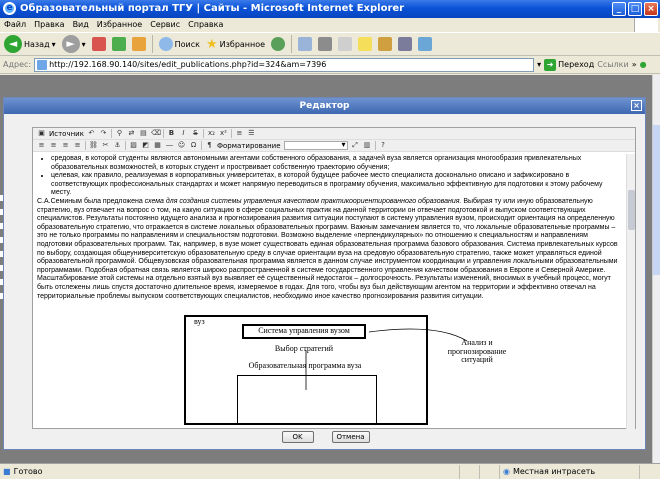  What do you see at coordinates (249, 145) in the screenshot?
I see `format-label: Форматирование` at bounding box center [249, 145].